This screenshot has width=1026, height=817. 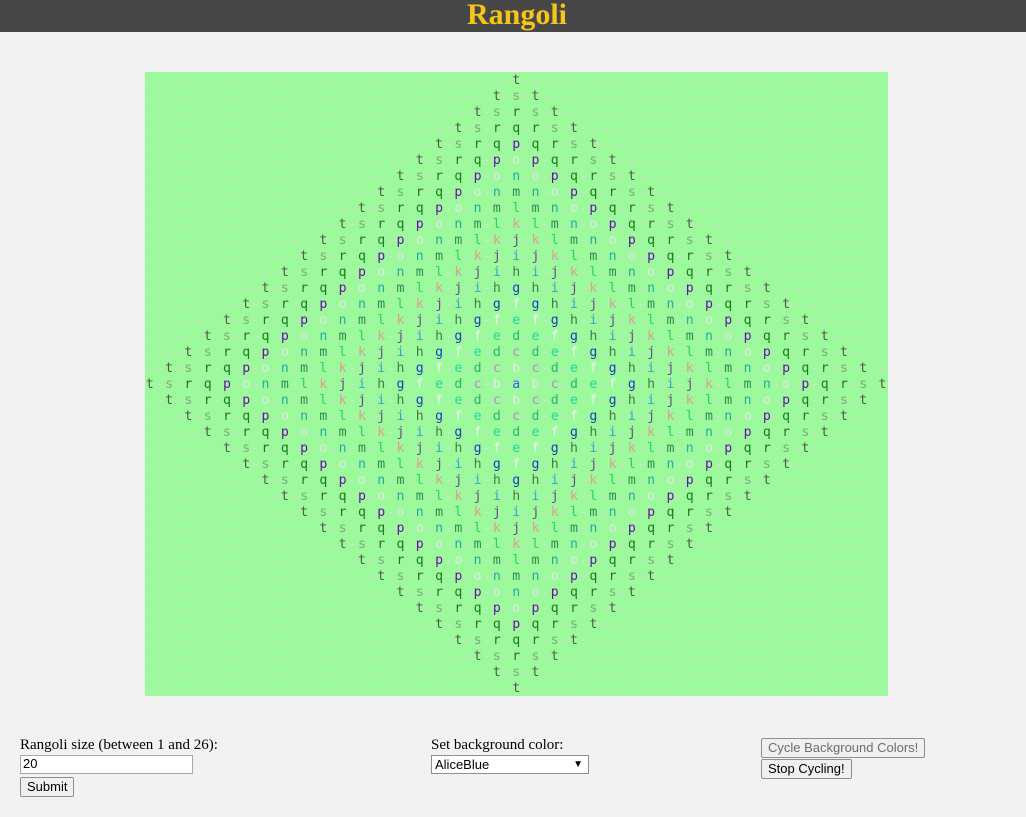 I want to click on cycle-background-button: Cycle Background Colors!, so click(x=843, y=748).